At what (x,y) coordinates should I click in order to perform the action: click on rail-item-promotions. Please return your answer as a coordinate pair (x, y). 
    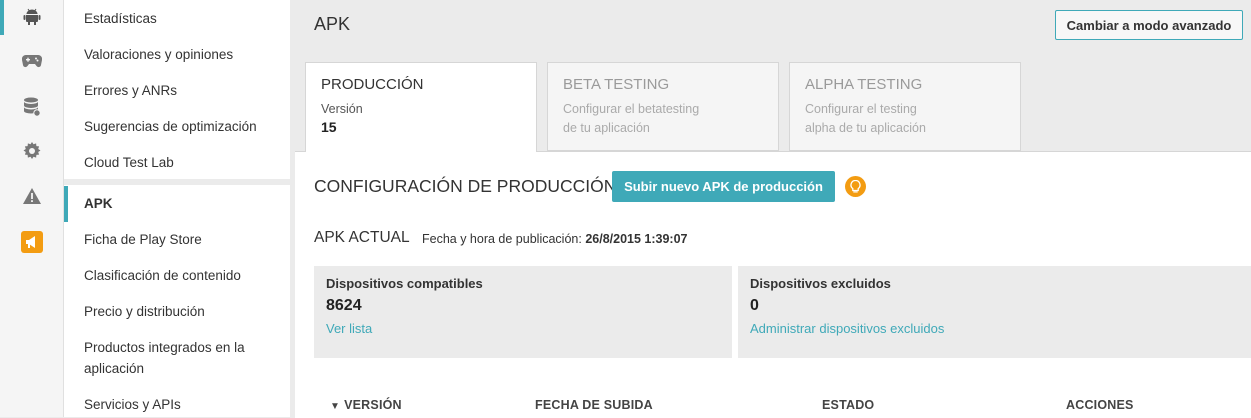
    Looking at the image, I should click on (31, 242).